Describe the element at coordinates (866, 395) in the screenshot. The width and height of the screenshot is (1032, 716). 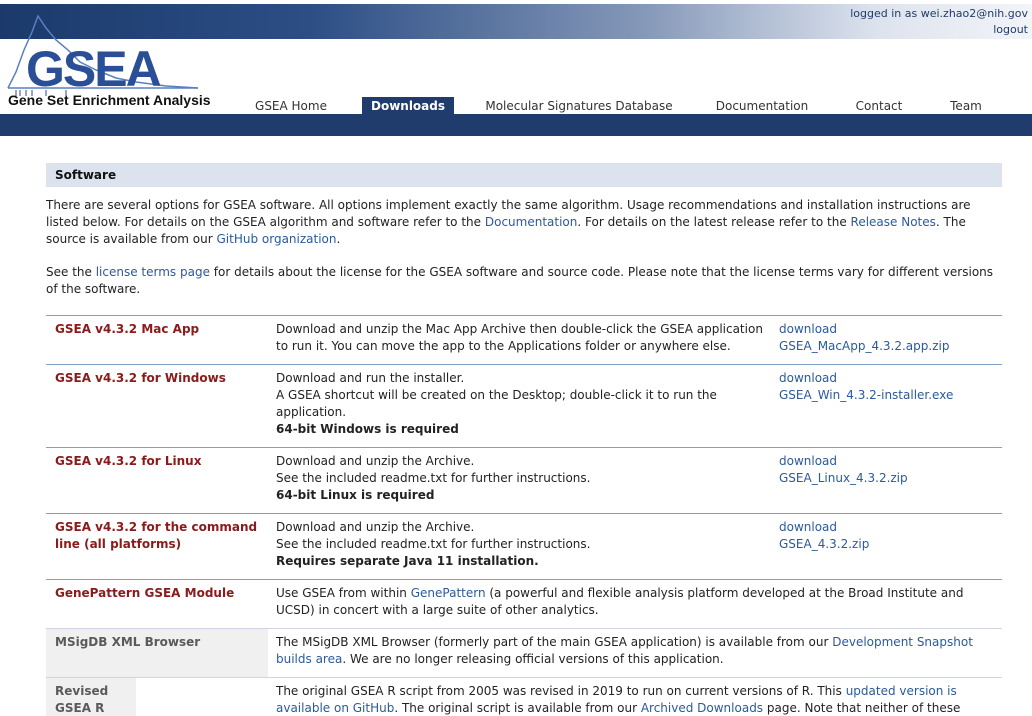
I see `file-link: GSEA_Win_4.3.2-installer.exe` at that location.